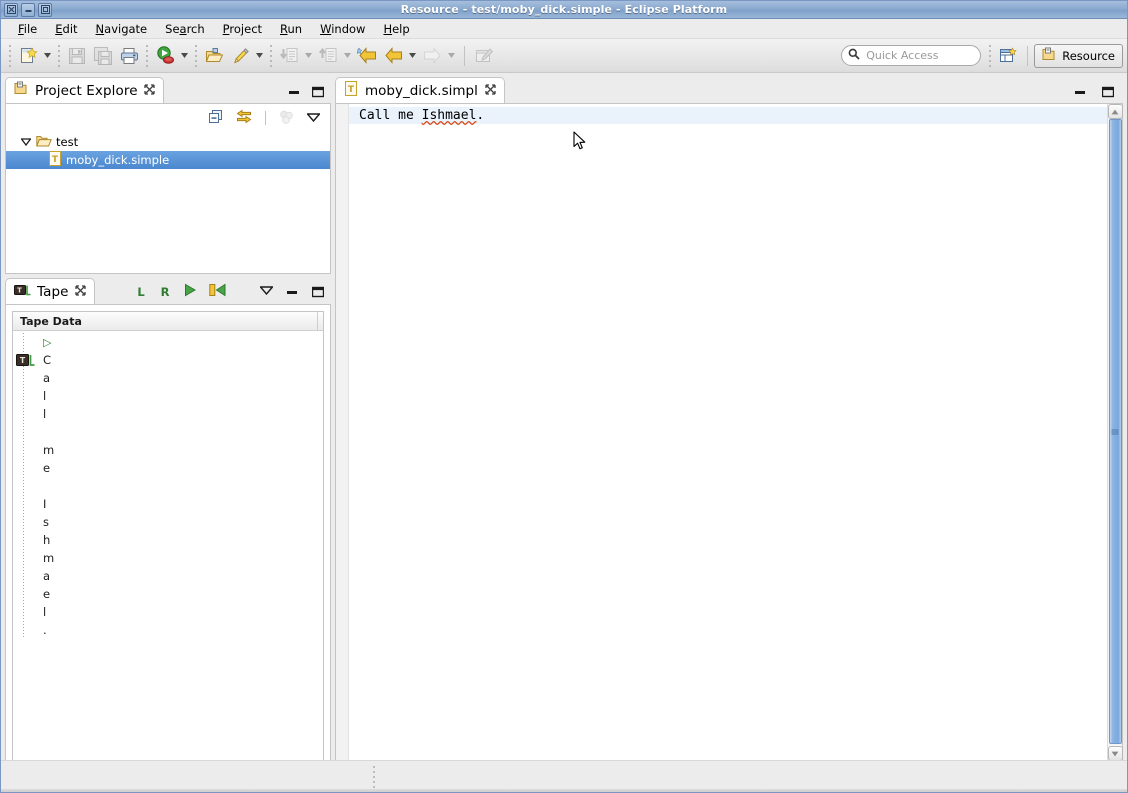 The width and height of the screenshot is (1128, 793). What do you see at coordinates (46, 522) in the screenshot?
I see `tape-cell-value: s` at bounding box center [46, 522].